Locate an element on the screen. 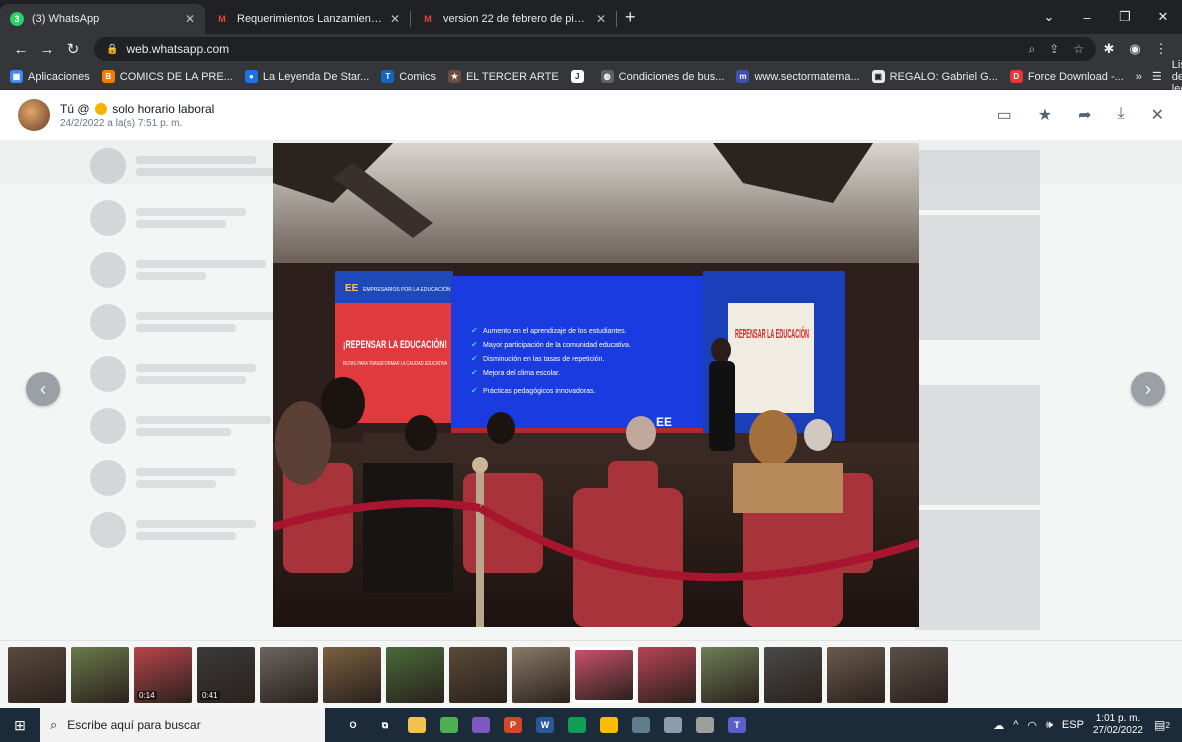  restore-icon: ❐ is located at coordinates (1125, 17).